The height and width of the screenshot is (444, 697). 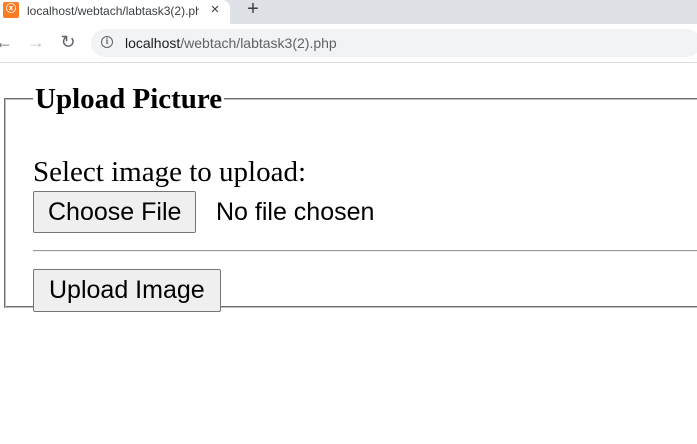 I want to click on address-bar: i localhost/webtach/labtask3(2).php, so click(x=394, y=43).